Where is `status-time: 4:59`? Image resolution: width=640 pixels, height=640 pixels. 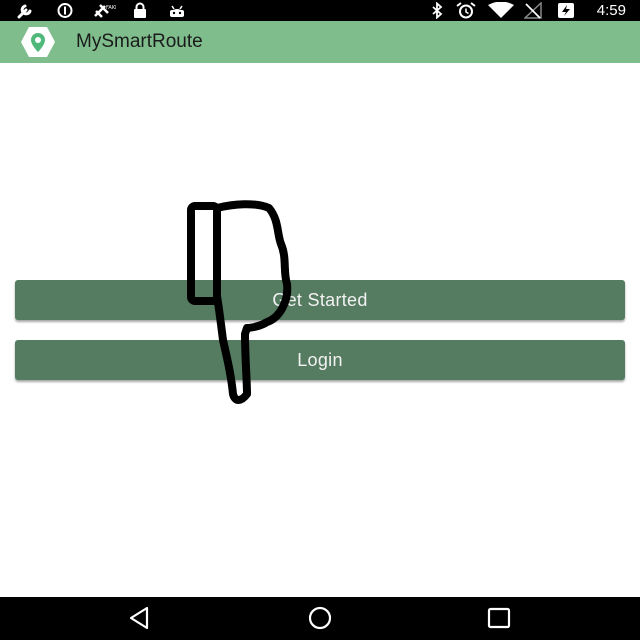 status-time: 4:59 is located at coordinates (611, 10).